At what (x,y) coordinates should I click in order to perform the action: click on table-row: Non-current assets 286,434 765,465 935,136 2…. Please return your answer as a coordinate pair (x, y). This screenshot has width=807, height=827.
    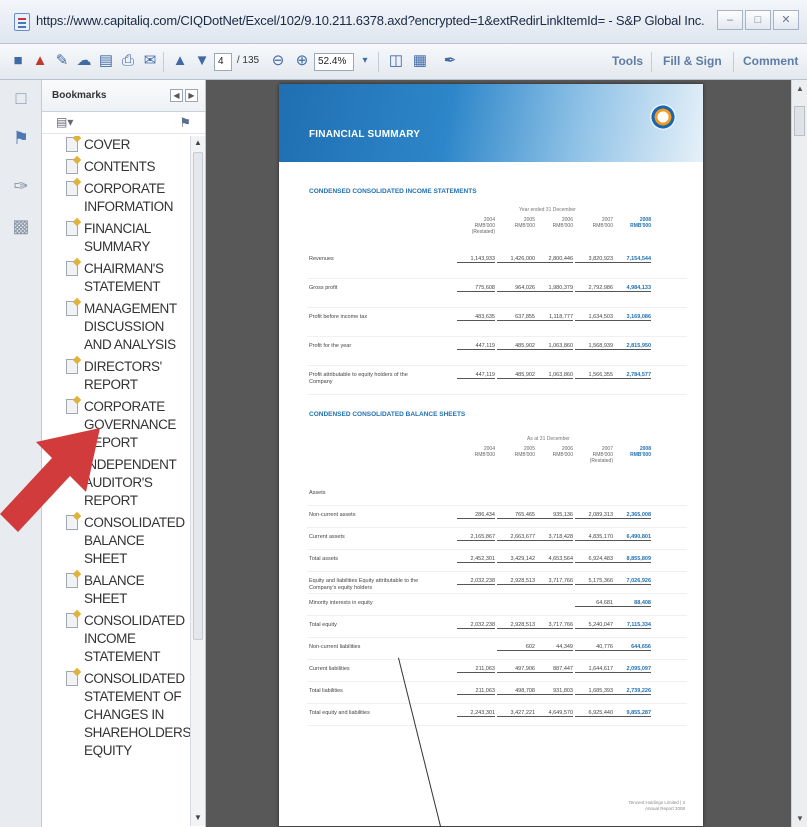
    Looking at the image, I should click on (497, 517).